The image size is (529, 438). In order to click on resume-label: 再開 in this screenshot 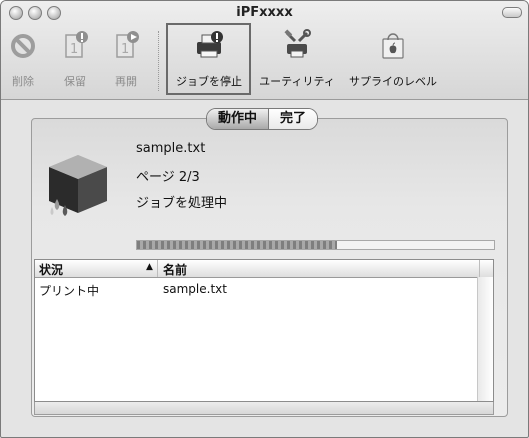, I will do `click(126, 81)`.